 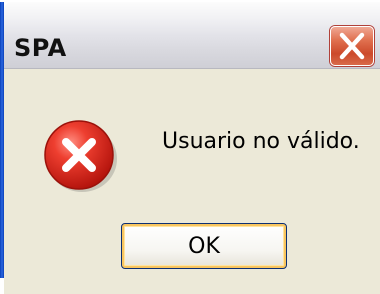 I want to click on close-icon, so click(x=352, y=46).